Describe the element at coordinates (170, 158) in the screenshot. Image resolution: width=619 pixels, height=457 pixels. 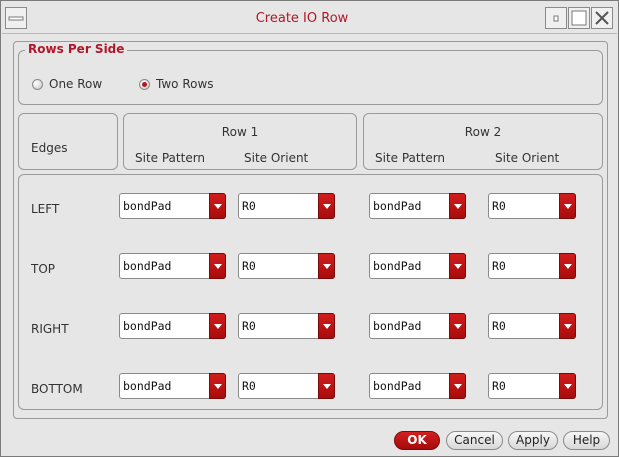
I see `row1-site-pattern-header: Site Pattern` at that location.